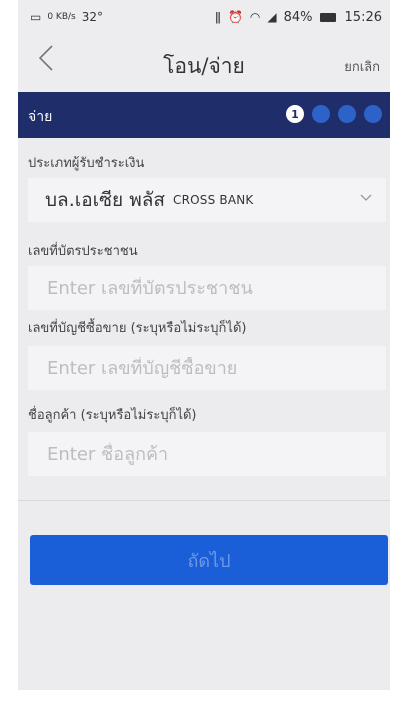 Image resolution: width=399 pixels, height=701 pixels. What do you see at coordinates (204, 17) in the screenshot?
I see `status-bar: ▭ 0 KB/s 32° ǁ ⏰ ◠ ◢ 84% 15:26` at bounding box center [204, 17].